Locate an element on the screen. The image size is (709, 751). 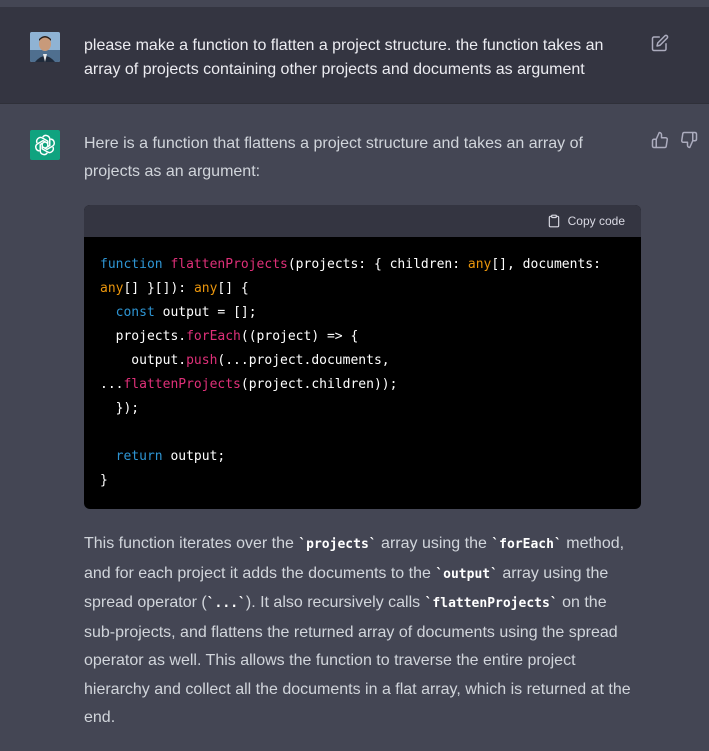
copy-code-label: Copy code is located at coordinates (596, 221).